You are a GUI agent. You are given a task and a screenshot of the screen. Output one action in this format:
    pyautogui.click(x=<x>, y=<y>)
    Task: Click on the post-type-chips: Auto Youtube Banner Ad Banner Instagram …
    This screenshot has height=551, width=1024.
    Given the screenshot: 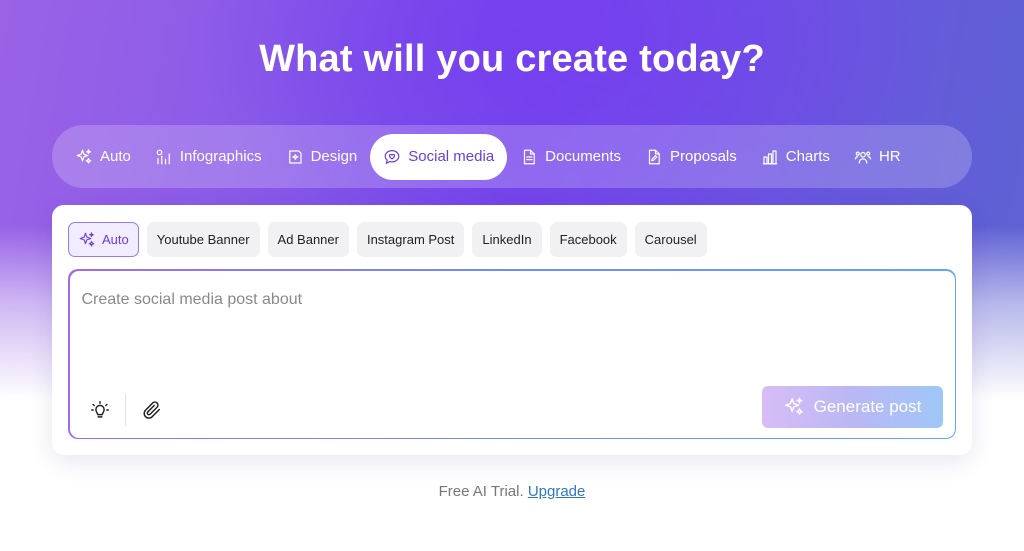 What is the action you would take?
    pyautogui.click(x=387, y=239)
    